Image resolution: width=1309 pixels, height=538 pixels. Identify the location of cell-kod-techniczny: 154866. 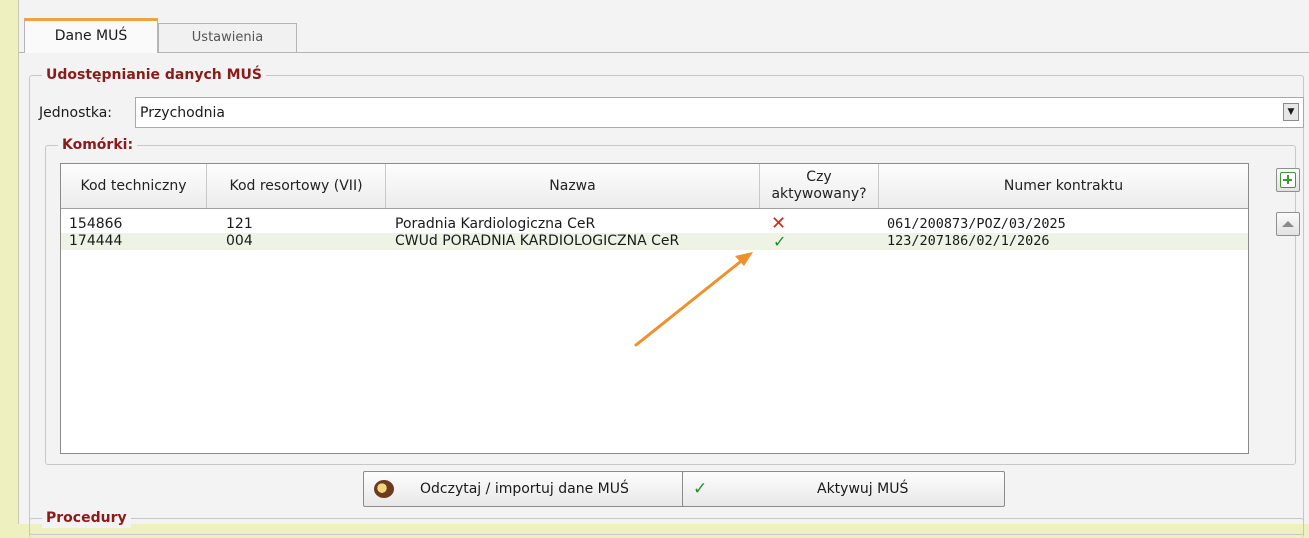
(96, 224).